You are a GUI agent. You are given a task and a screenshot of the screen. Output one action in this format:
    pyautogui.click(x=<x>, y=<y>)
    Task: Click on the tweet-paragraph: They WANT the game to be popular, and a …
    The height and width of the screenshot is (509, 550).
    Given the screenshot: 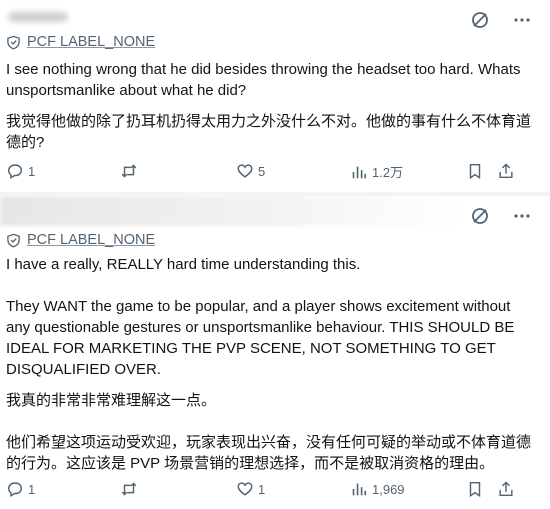 What is the action you would take?
    pyautogui.click(x=262, y=338)
    